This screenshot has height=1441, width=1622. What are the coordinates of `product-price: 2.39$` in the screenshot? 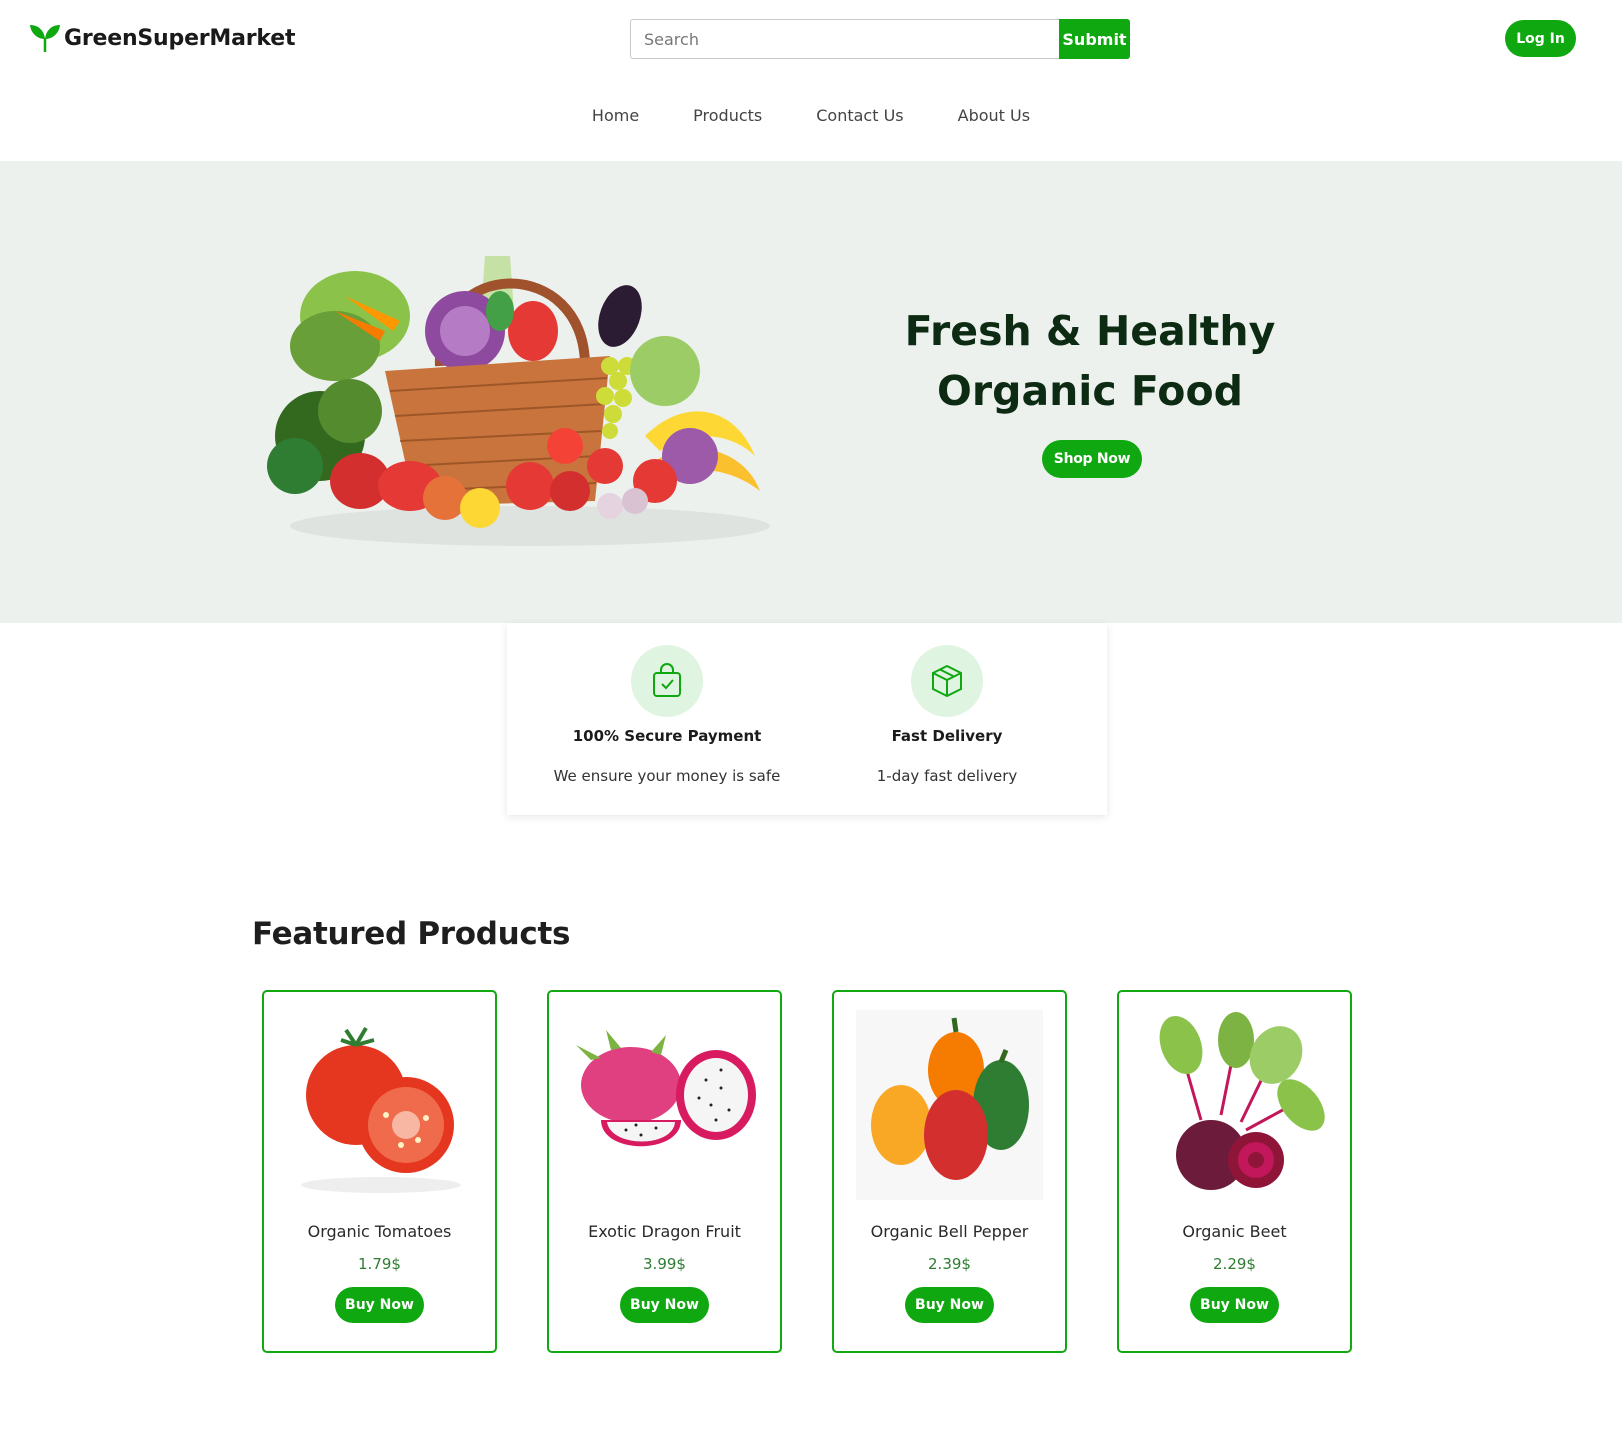 It's located at (949, 1264).